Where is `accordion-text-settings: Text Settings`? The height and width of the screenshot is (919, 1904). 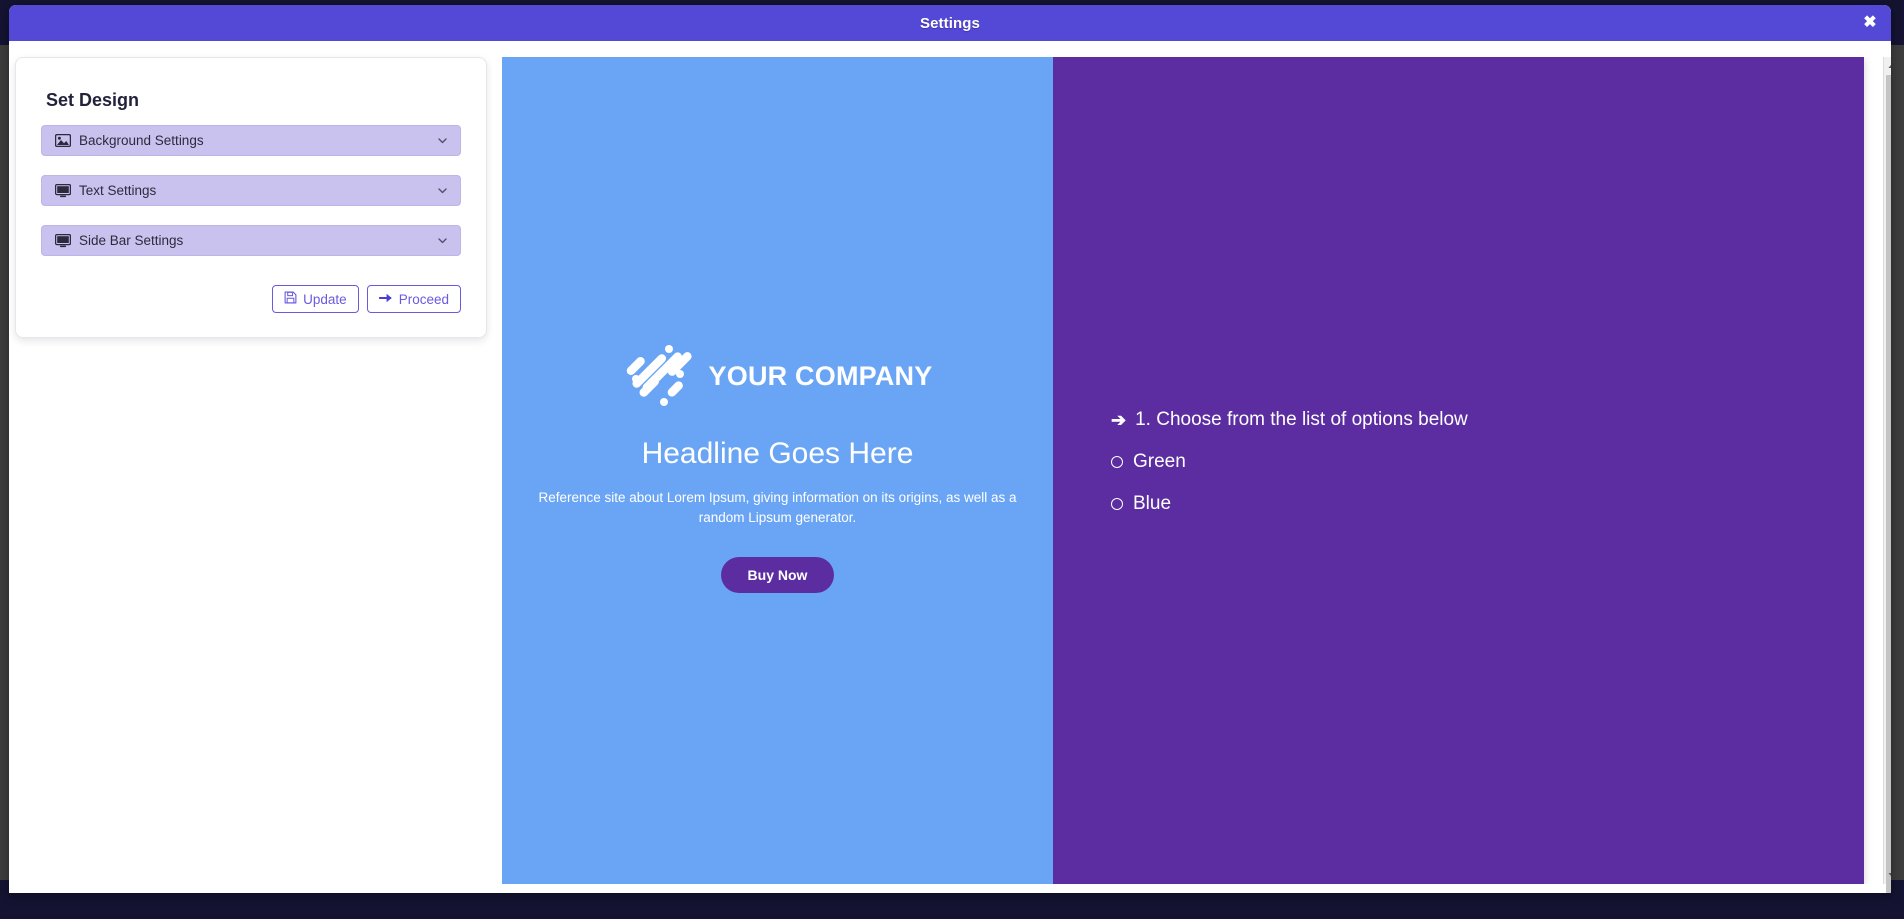
accordion-text-settings: Text Settings is located at coordinates (251, 190).